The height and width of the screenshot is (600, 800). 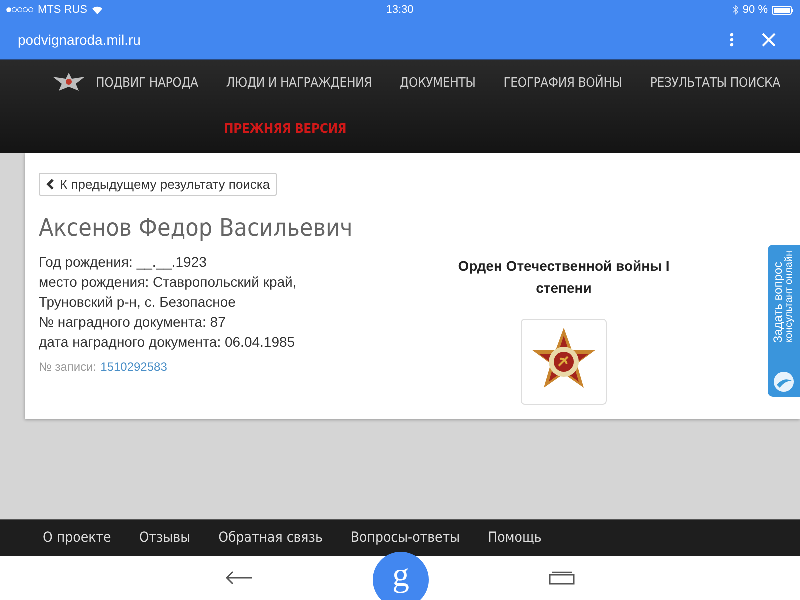 I want to click on back-button: К предыдущему результату поиска, so click(x=158, y=184).